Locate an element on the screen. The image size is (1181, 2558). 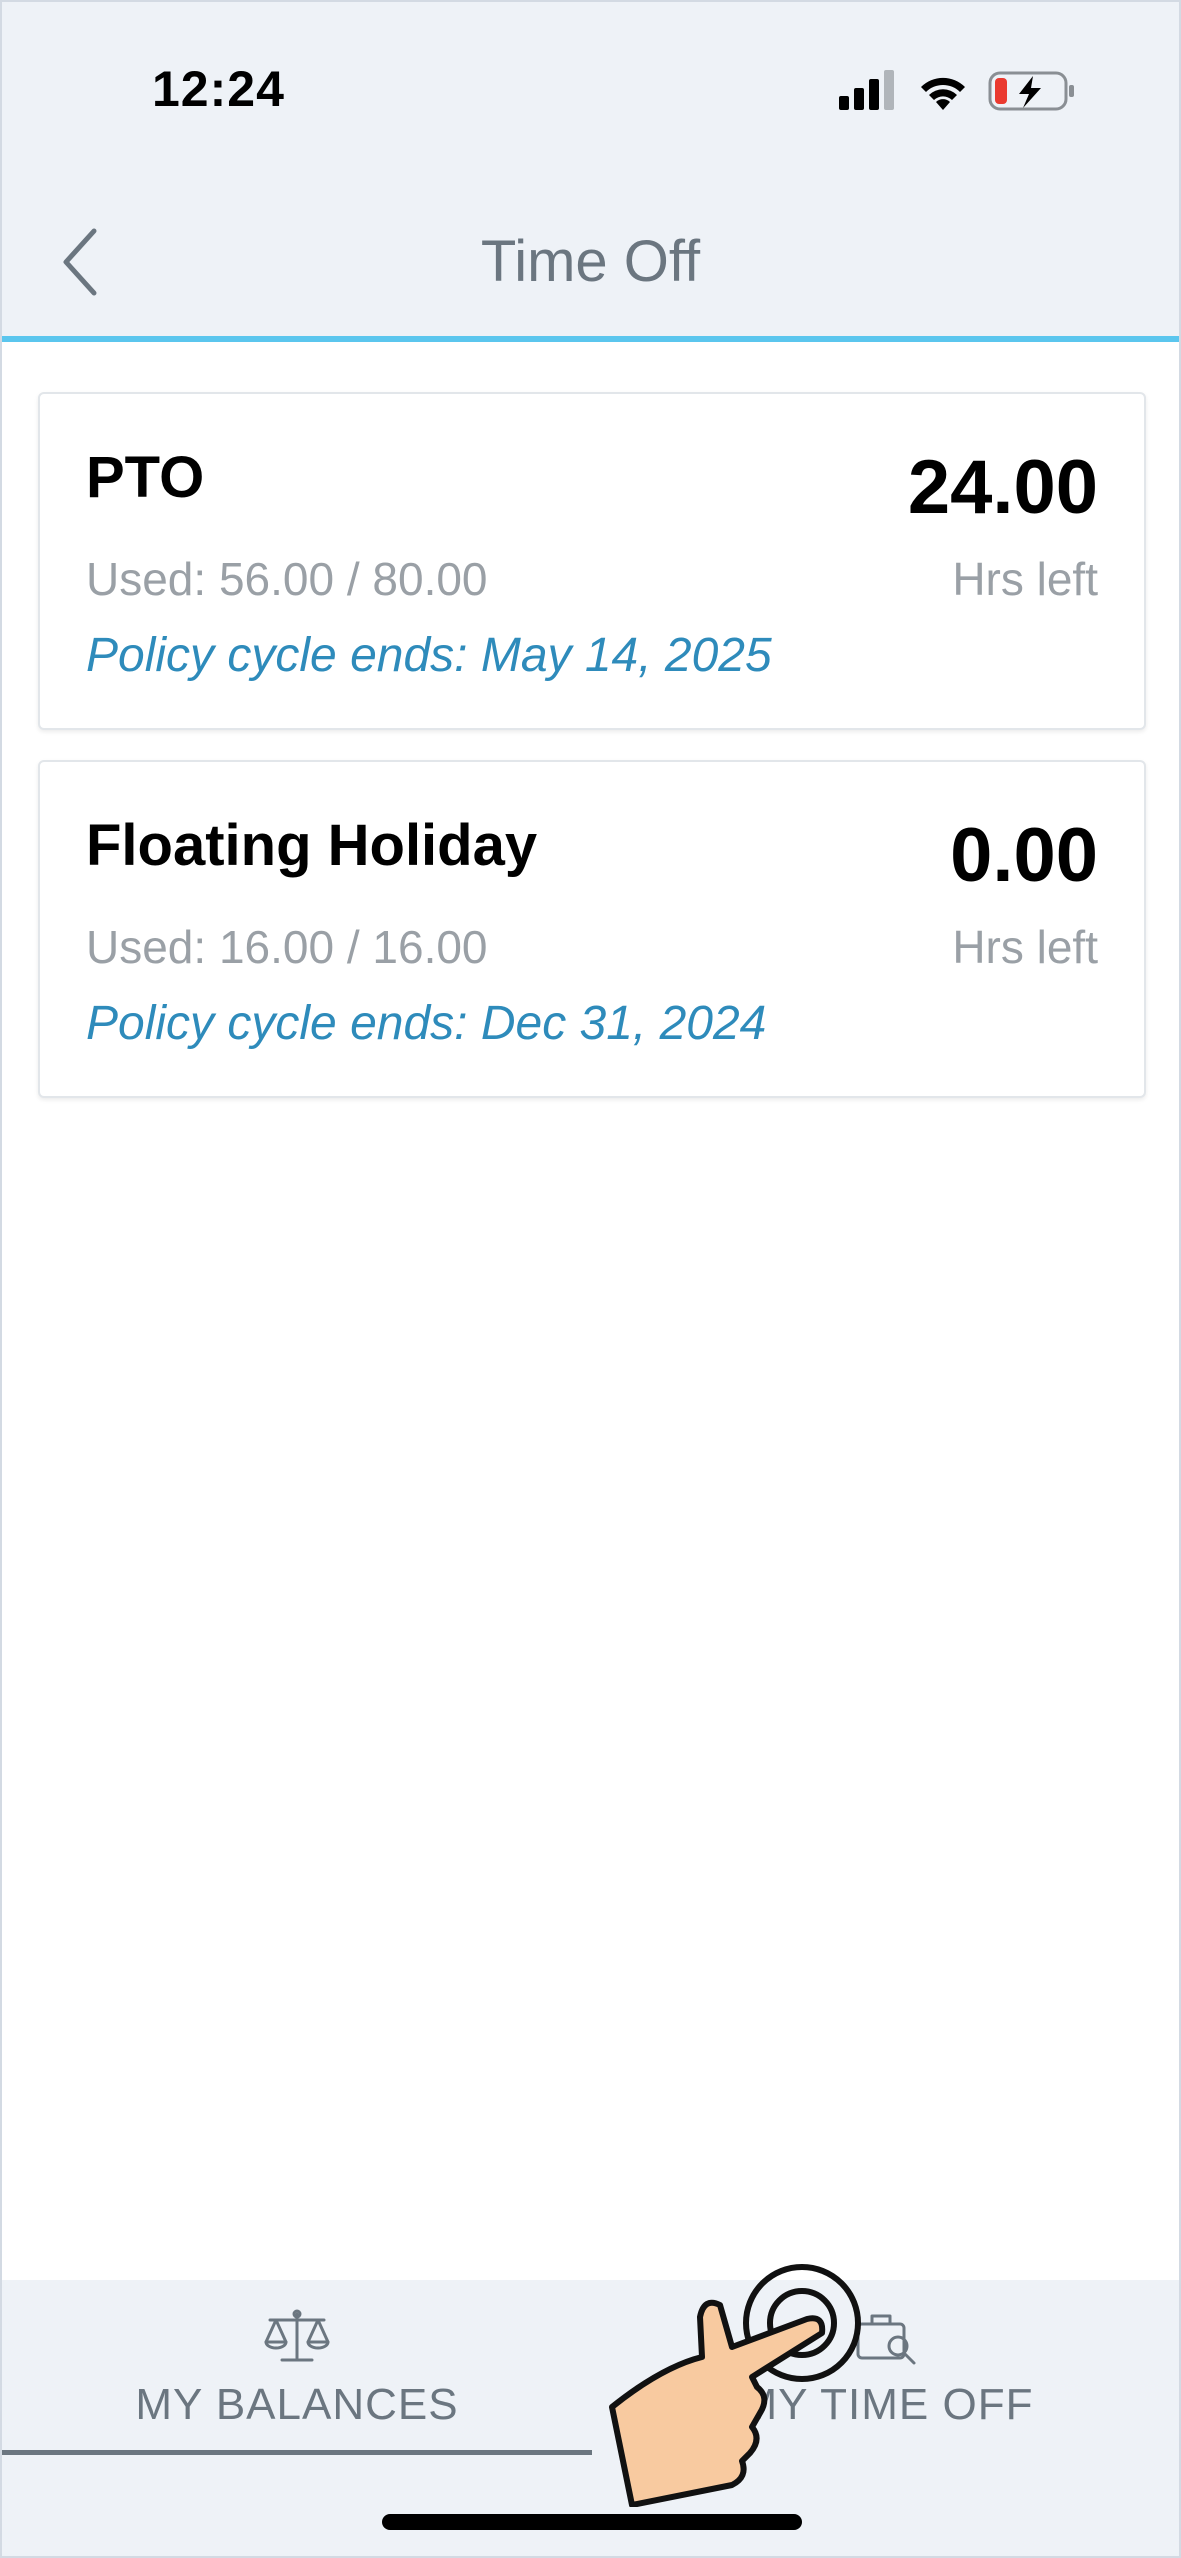
tab-label: MY BALANCES is located at coordinates (297, 2404).